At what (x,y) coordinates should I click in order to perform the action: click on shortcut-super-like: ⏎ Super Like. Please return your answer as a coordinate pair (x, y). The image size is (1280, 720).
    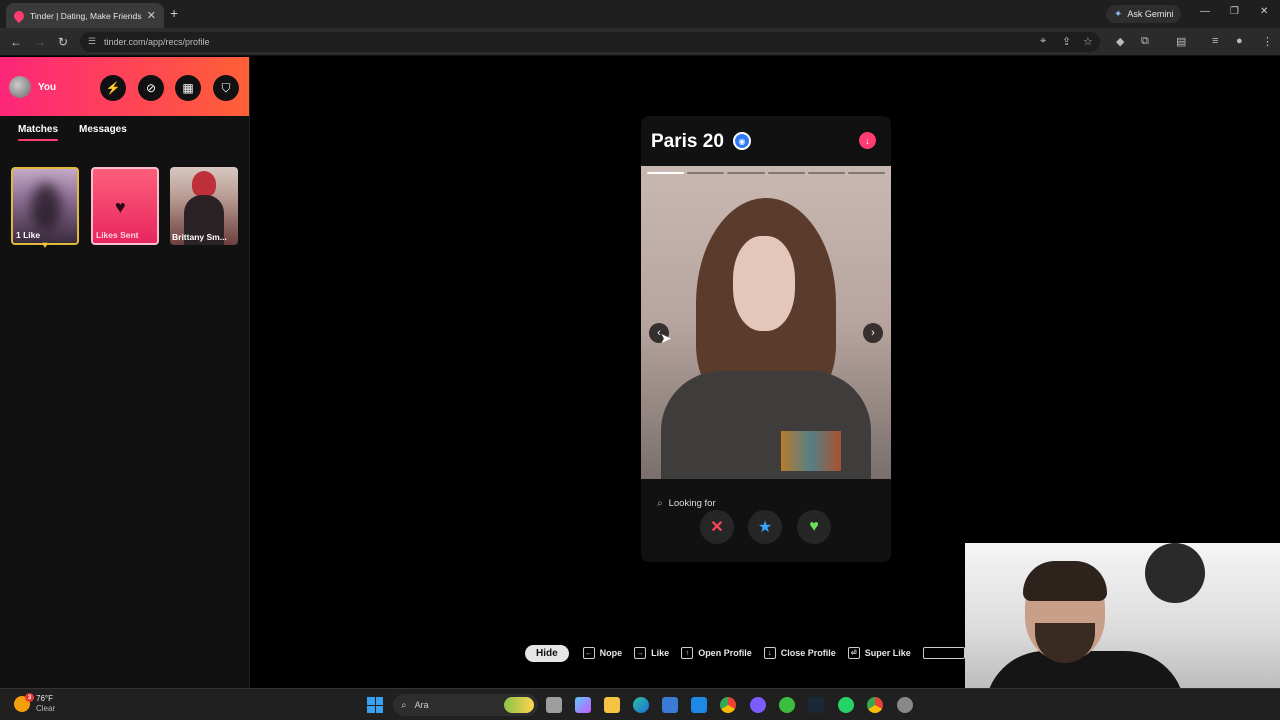
    Looking at the image, I should click on (879, 653).